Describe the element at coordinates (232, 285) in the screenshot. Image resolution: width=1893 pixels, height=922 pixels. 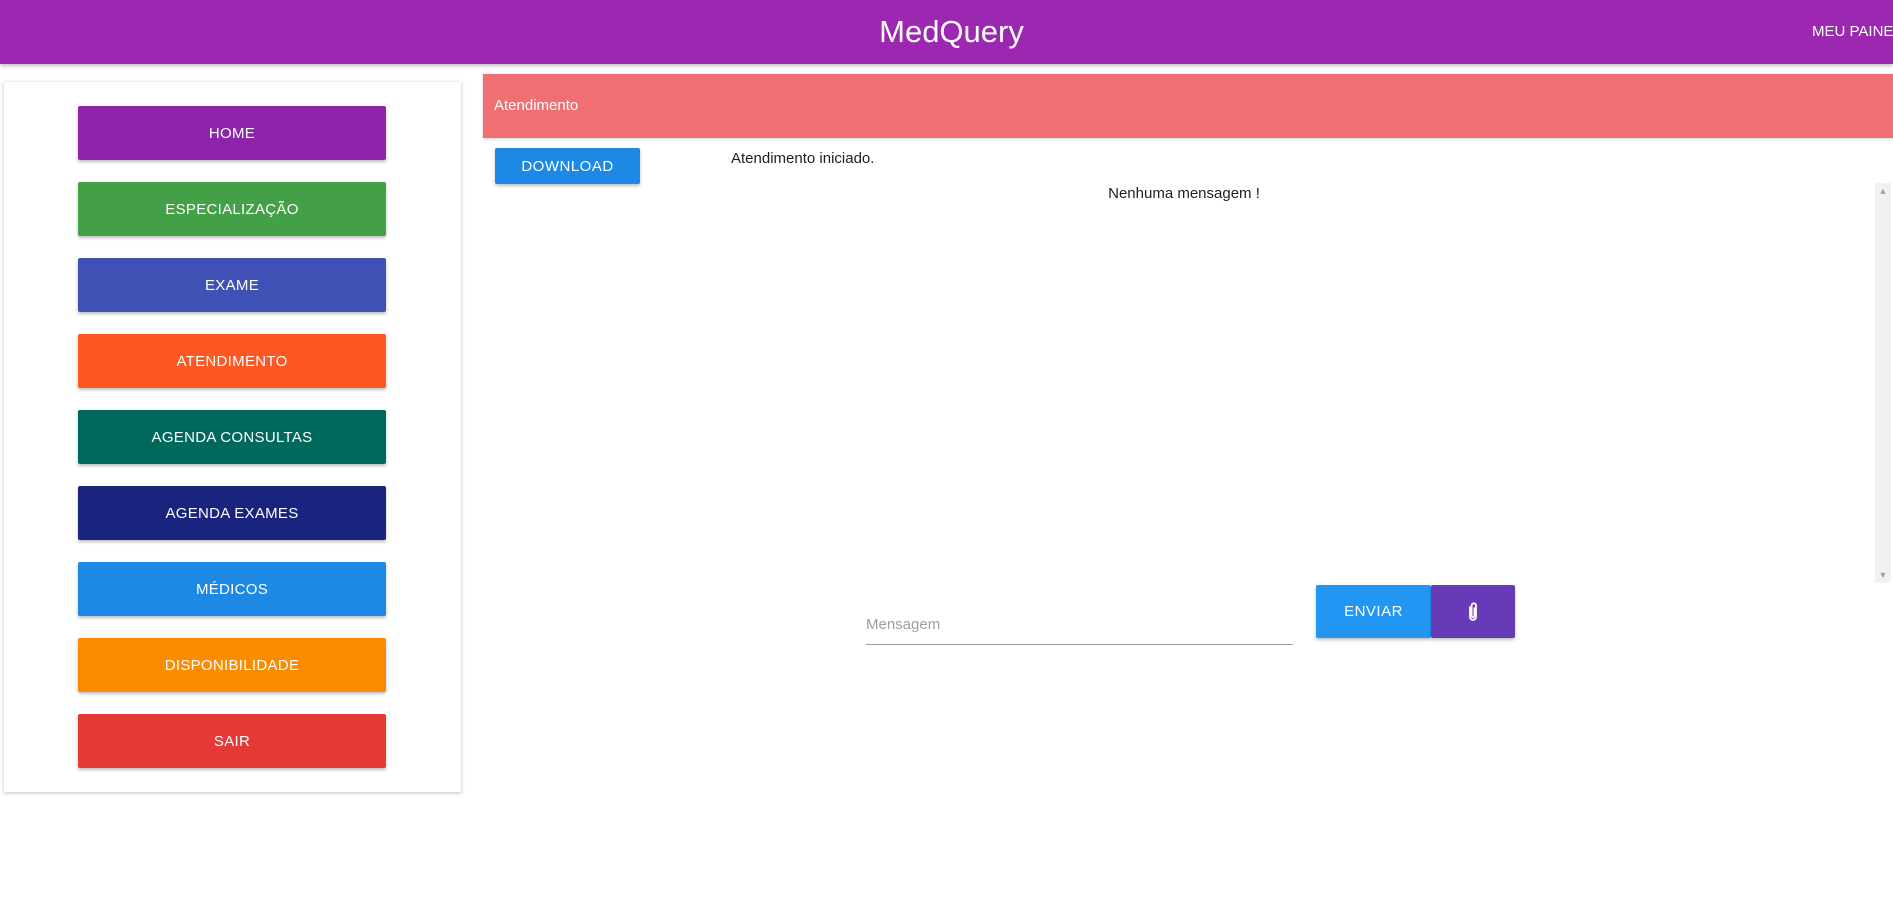
I see `sidebar-item-exame: EXAME` at that location.